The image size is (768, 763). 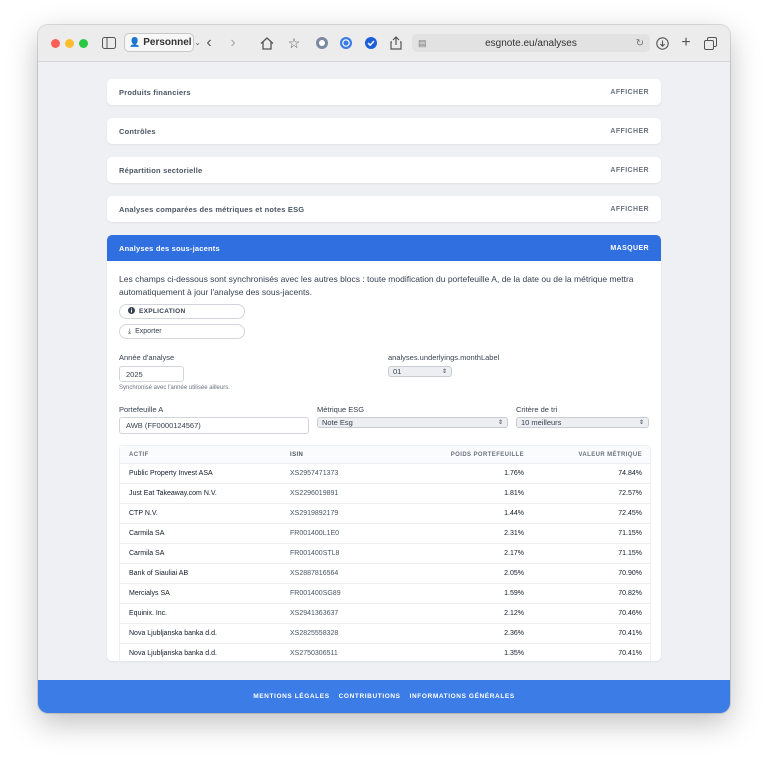 What do you see at coordinates (500, 423) in the screenshot?
I see `select-arrows-icon: ⇕` at bounding box center [500, 423].